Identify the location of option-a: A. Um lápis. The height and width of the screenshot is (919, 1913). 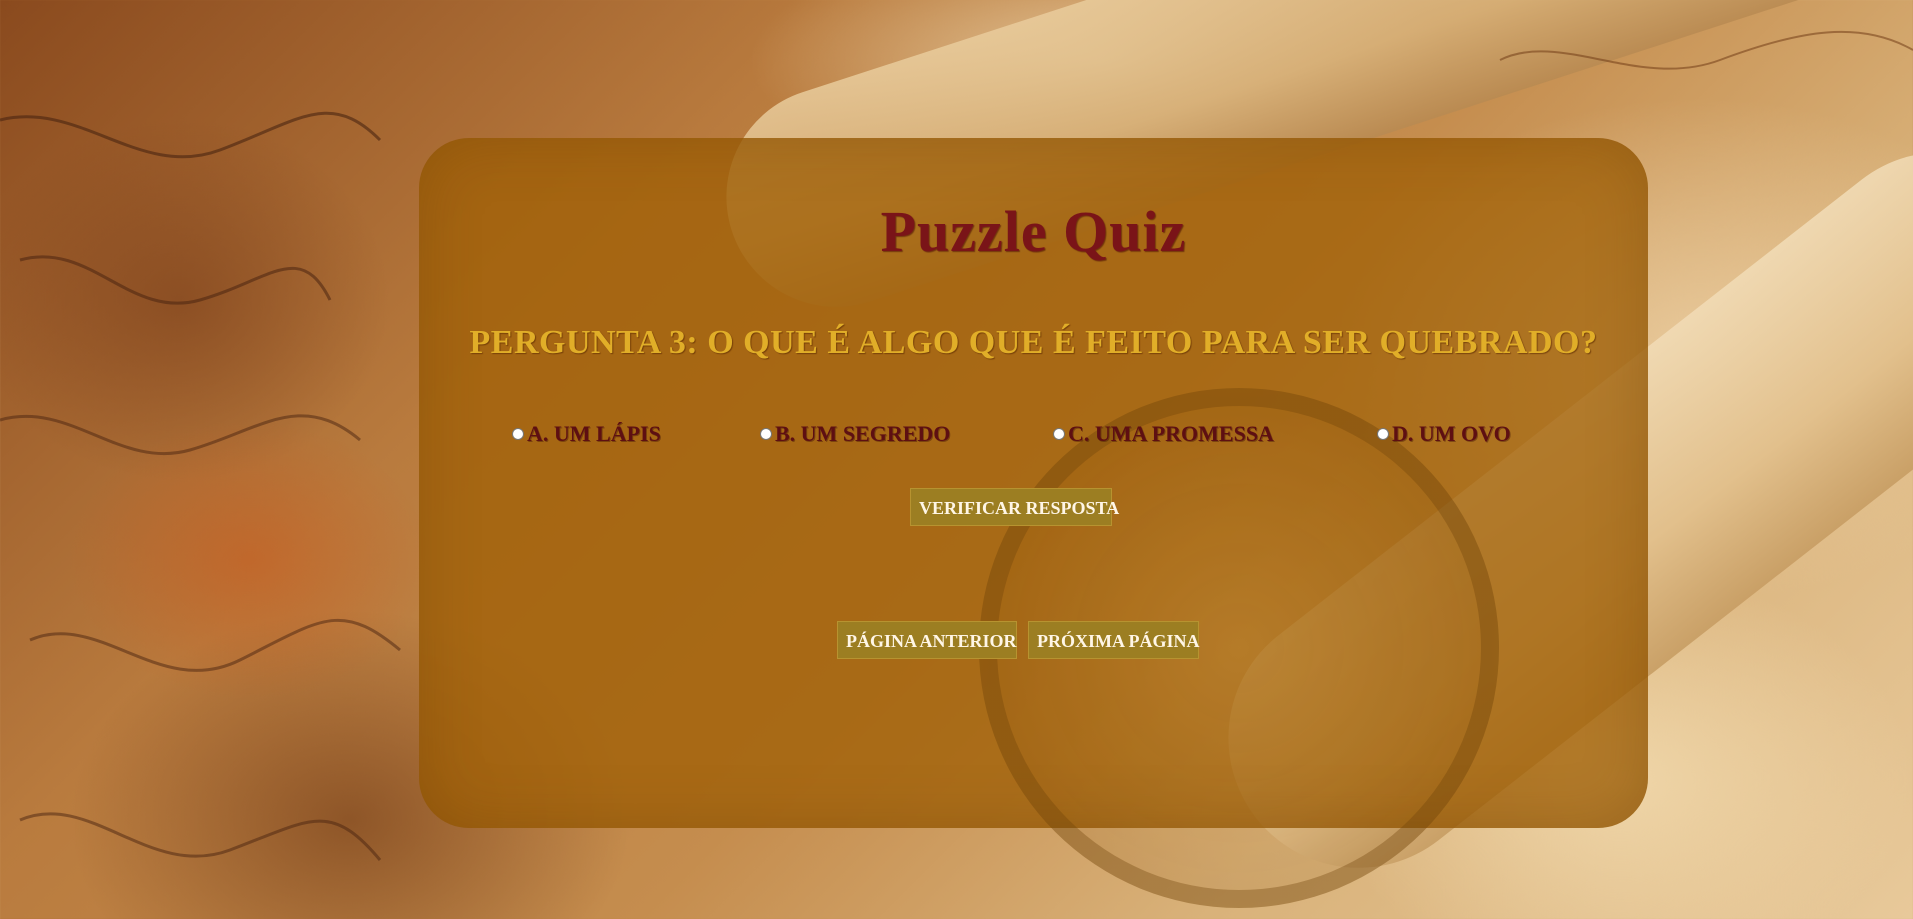
(586, 434).